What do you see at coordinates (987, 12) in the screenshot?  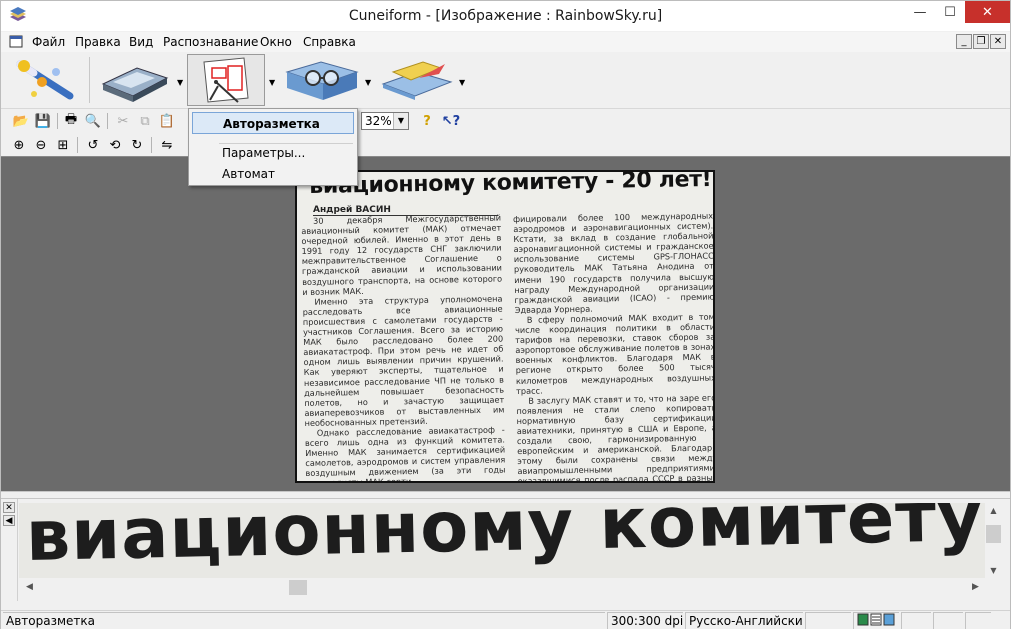 I see `close-button: ✕` at bounding box center [987, 12].